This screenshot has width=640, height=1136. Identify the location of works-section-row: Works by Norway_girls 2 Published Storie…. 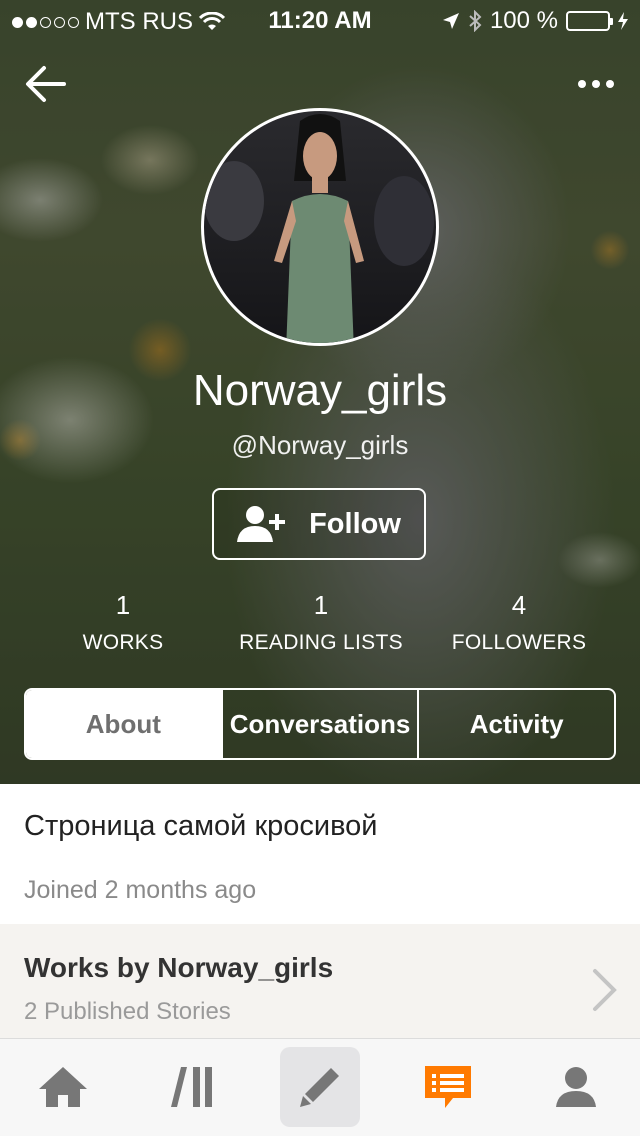
(320, 981).